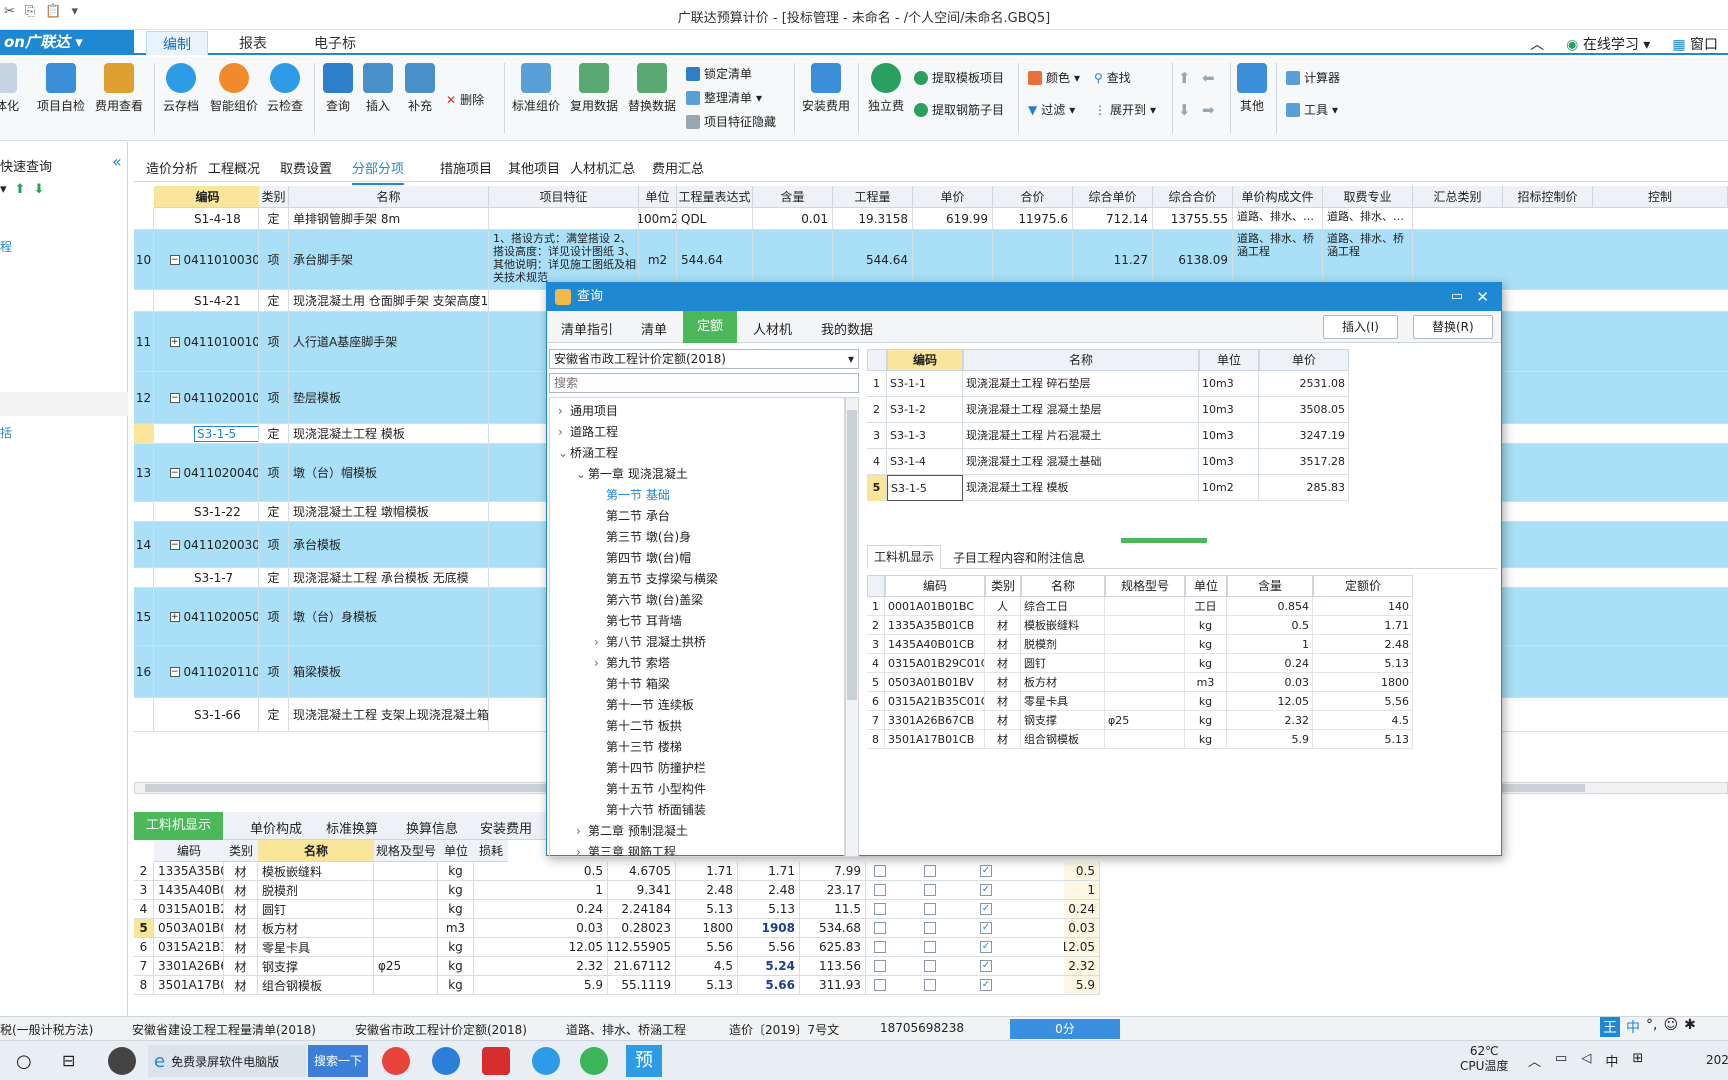  Describe the element at coordinates (925, 384) in the screenshot. I see `quota-cell-code: S3-1-1` at that location.